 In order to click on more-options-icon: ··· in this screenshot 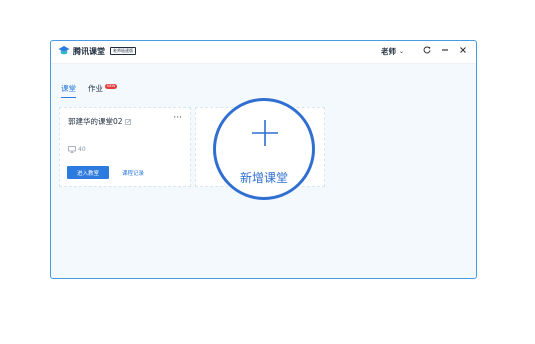, I will do `click(177, 118)`.